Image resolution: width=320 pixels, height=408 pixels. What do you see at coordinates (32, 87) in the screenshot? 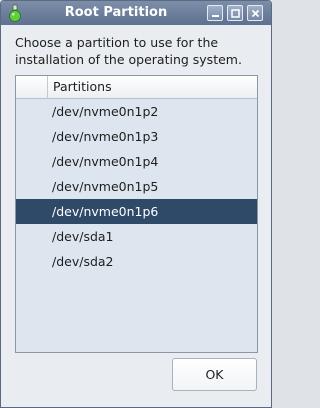
I see `header-spacer-column` at bounding box center [32, 87].